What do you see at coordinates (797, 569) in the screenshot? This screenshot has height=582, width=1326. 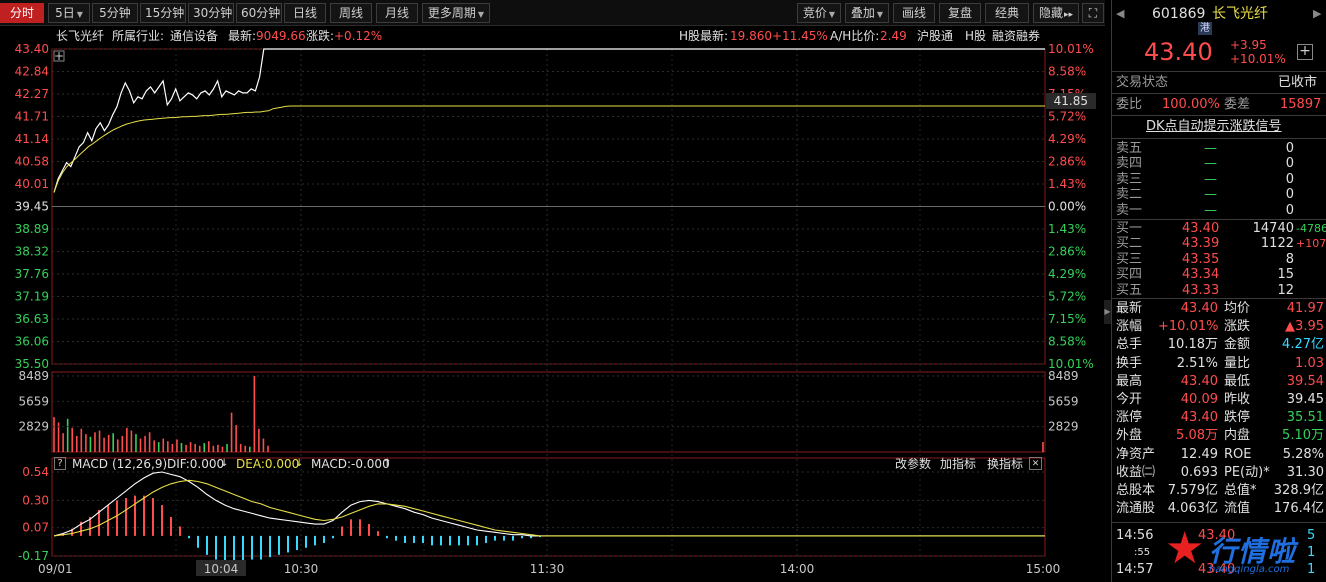 I see `time-tick-label: 14:00` at bounding box center [797, 569].